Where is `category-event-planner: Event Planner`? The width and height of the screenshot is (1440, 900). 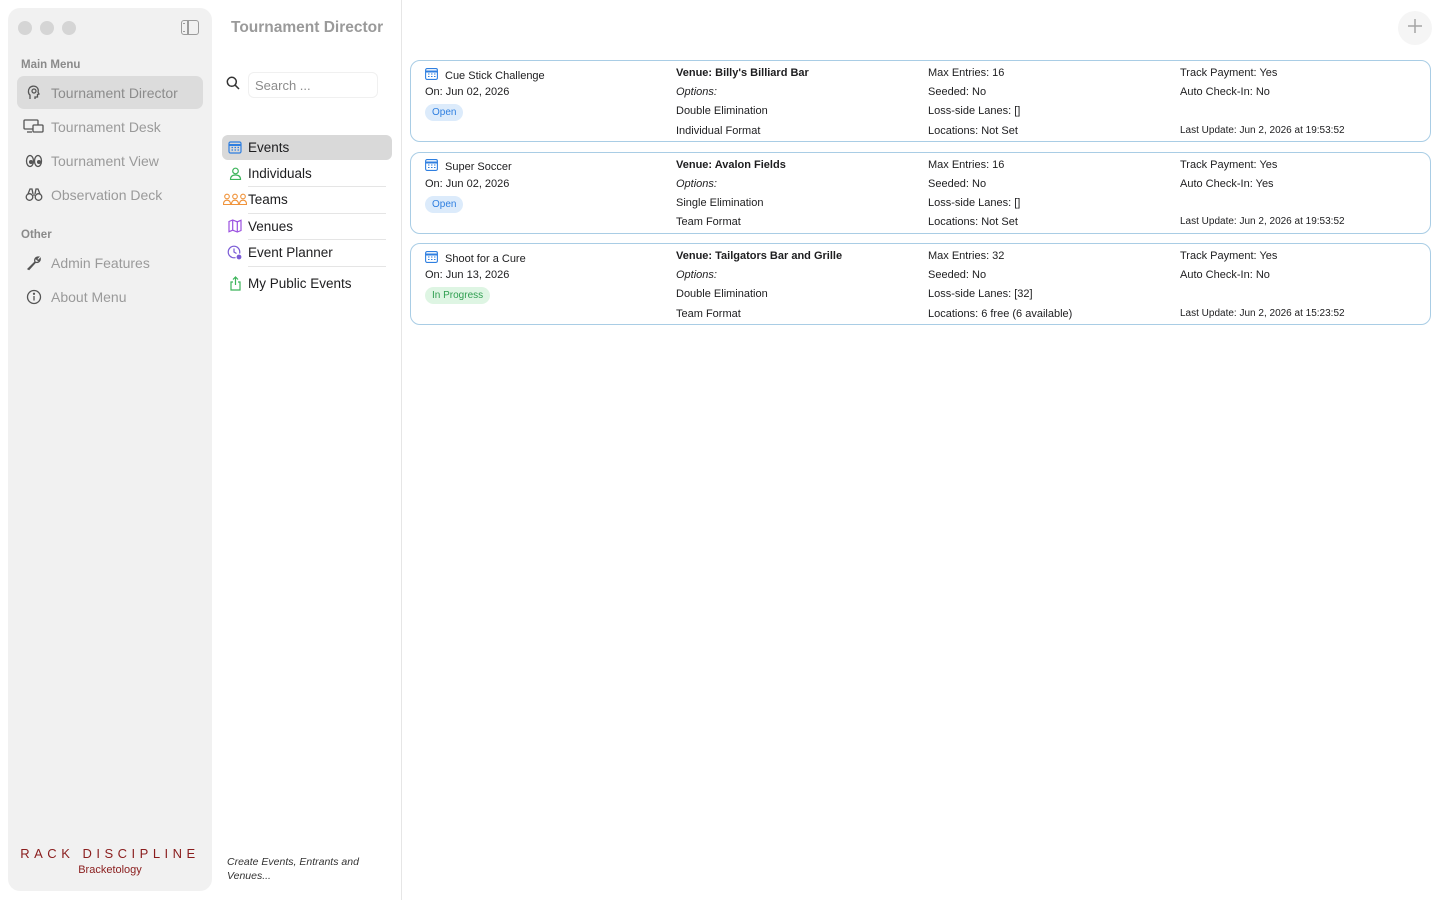 category-event-planner: Event Planner is located at coordinates (307, 252).